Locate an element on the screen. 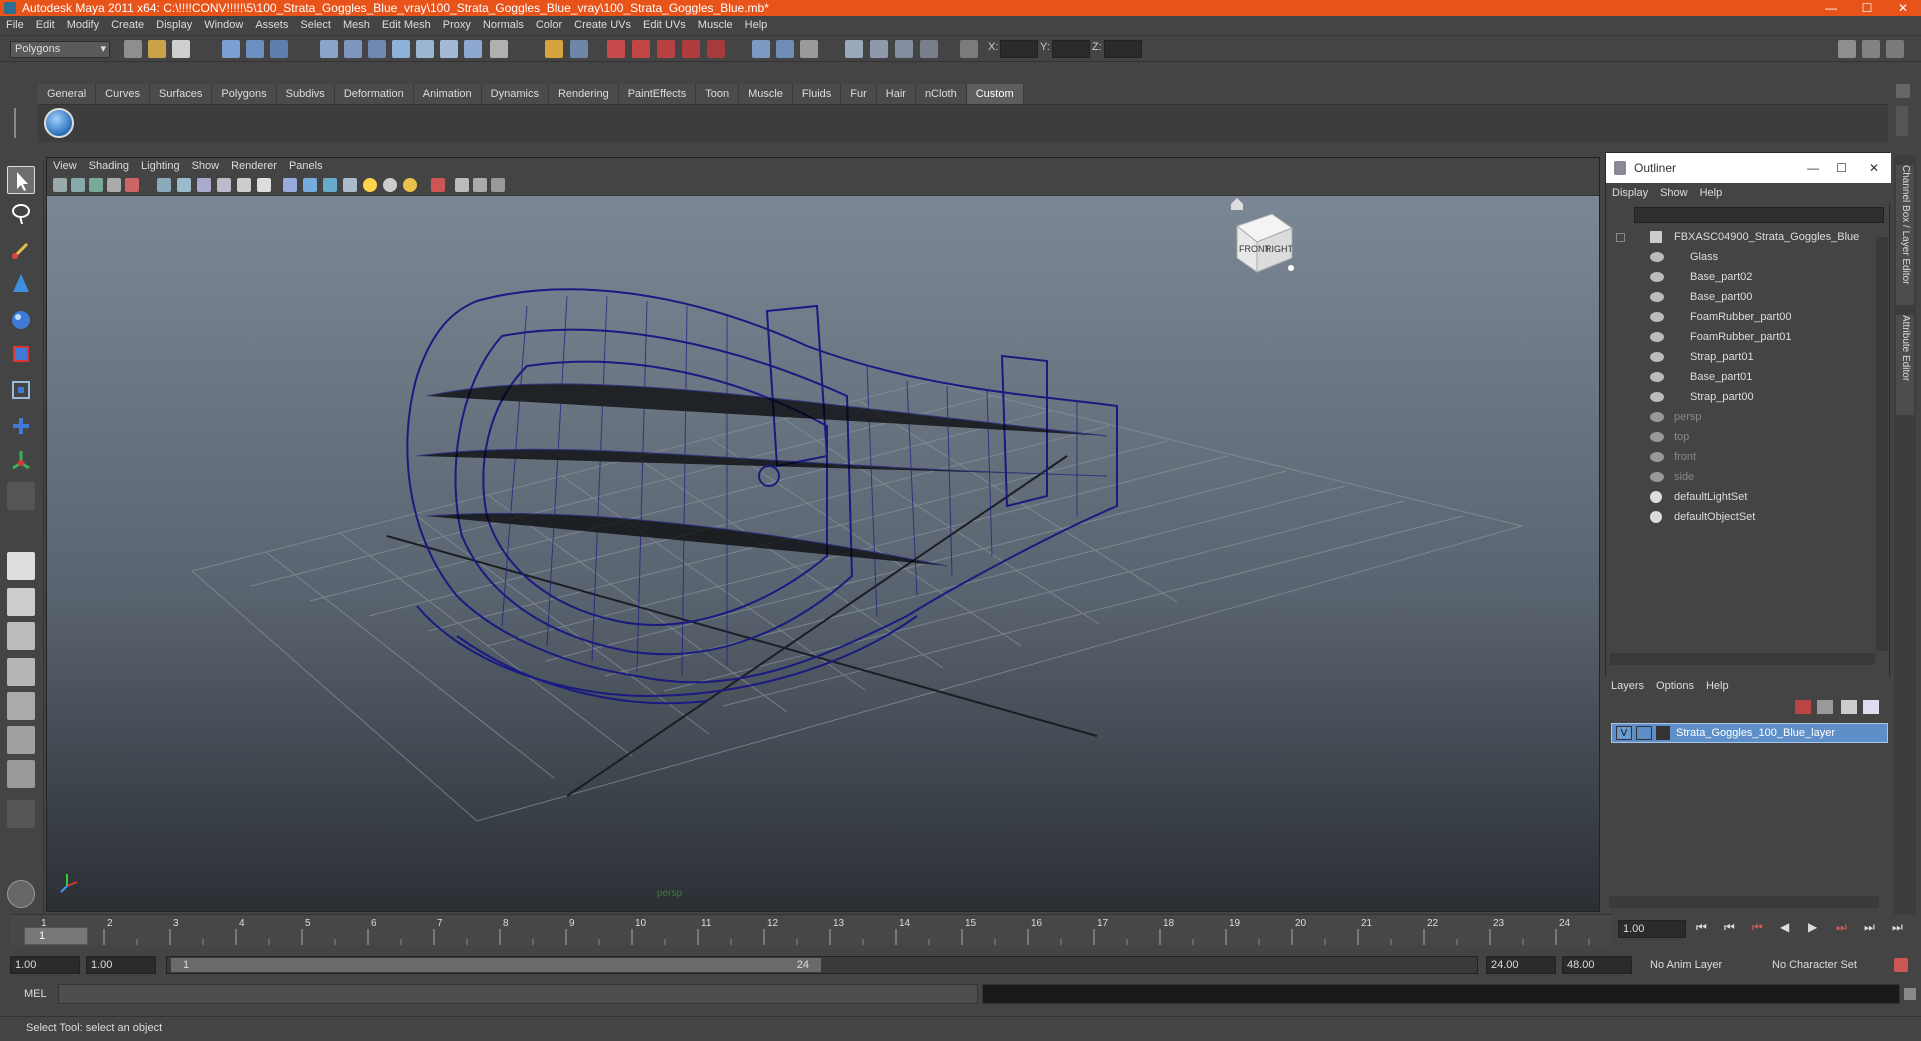  last-tool-icon is located at coordinates (21, 496).